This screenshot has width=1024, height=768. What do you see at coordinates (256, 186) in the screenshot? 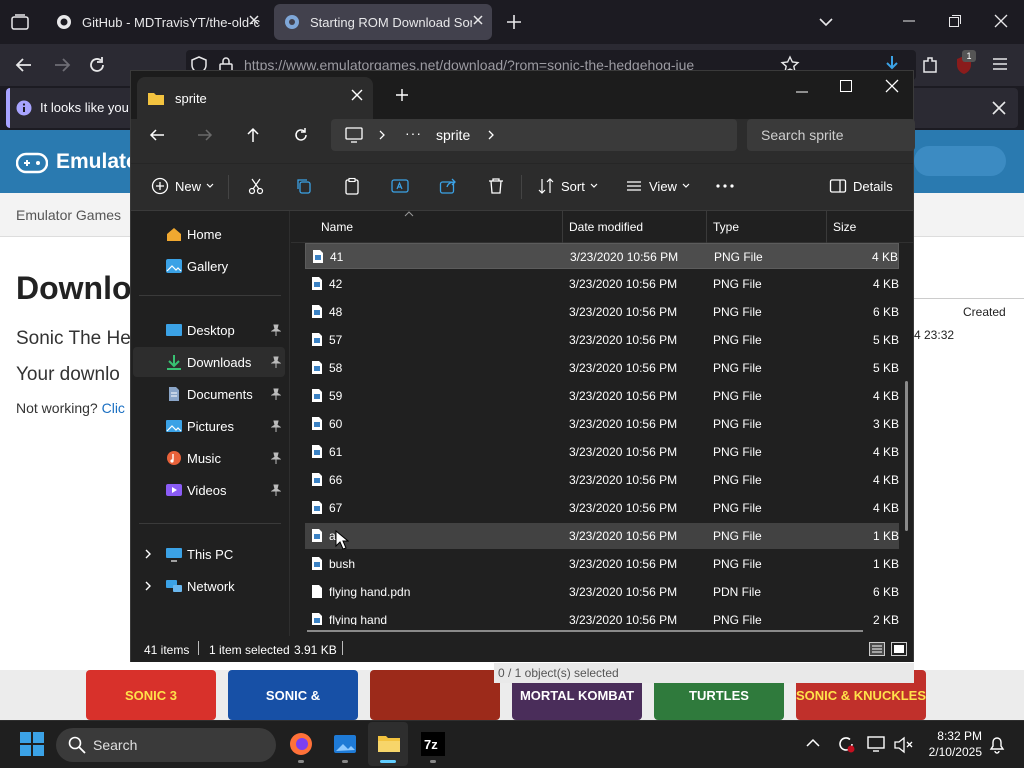
I see `cut-button` at bounding box center [256, 186].